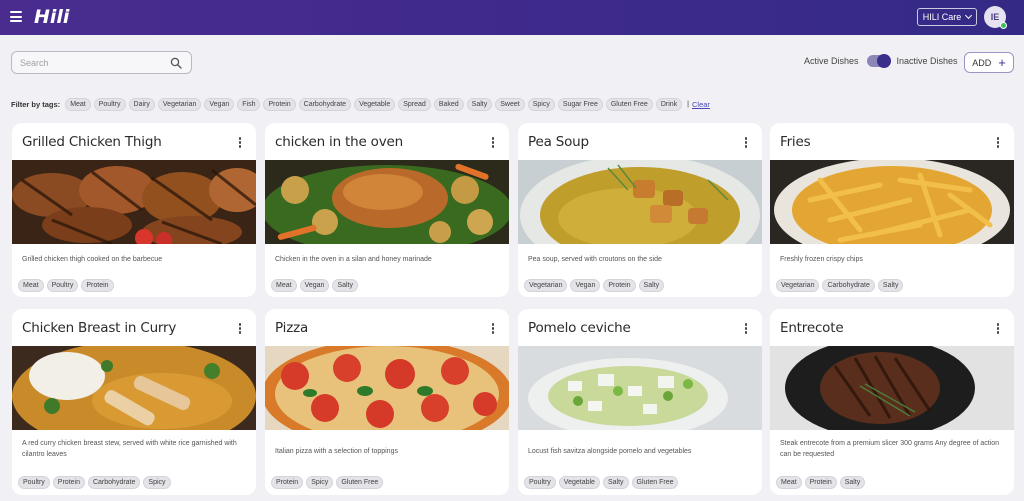  Describe the element at coordinates (795, 142) in the screenshot. I see `dish-title: Fries` at that location.